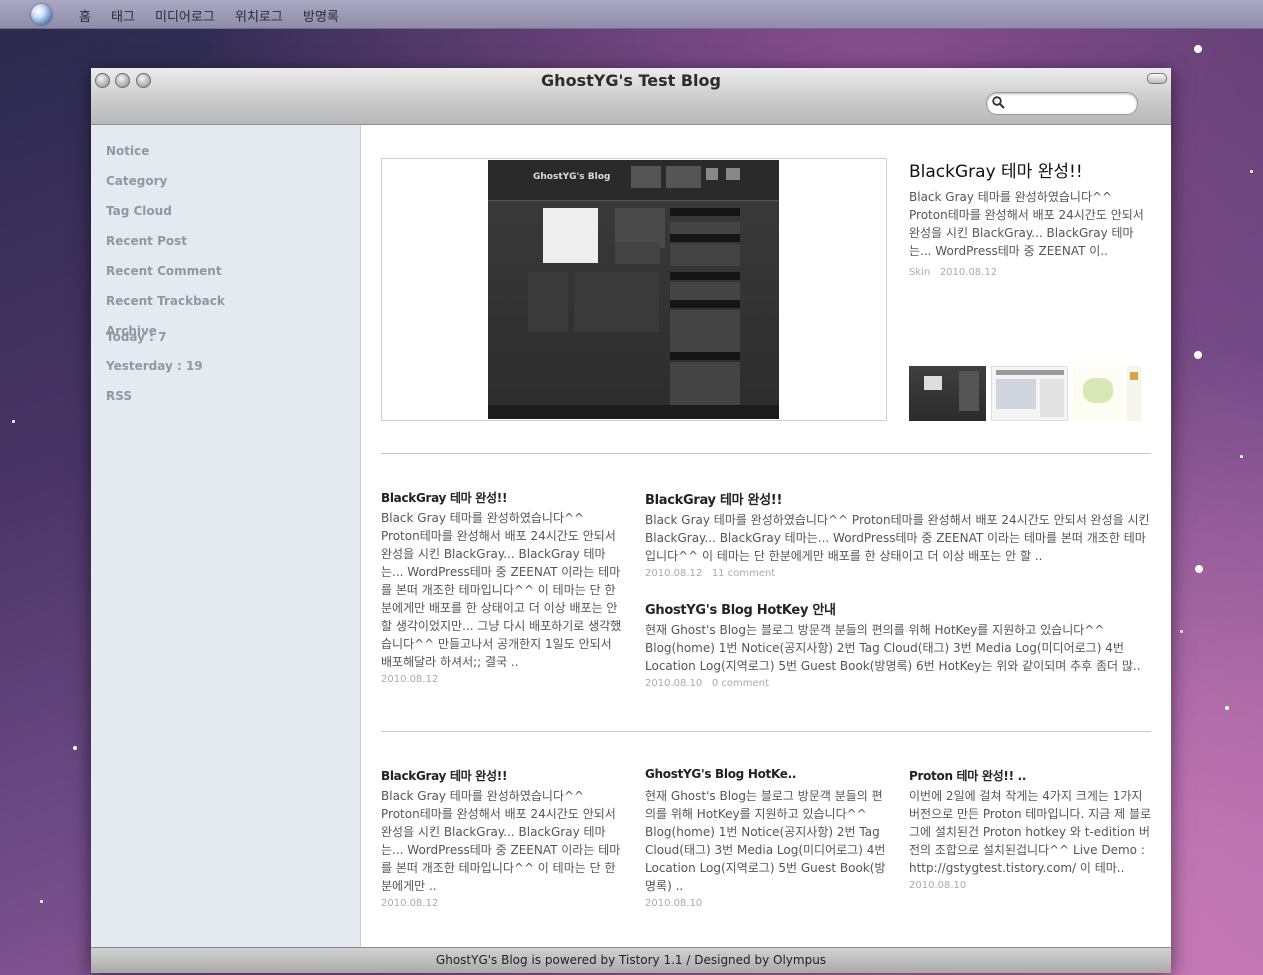  What do you see at coordinates (119, 396) in the screenshot?
I see `sidebar-item-rss: RSS` at bounding box center [119, 396].